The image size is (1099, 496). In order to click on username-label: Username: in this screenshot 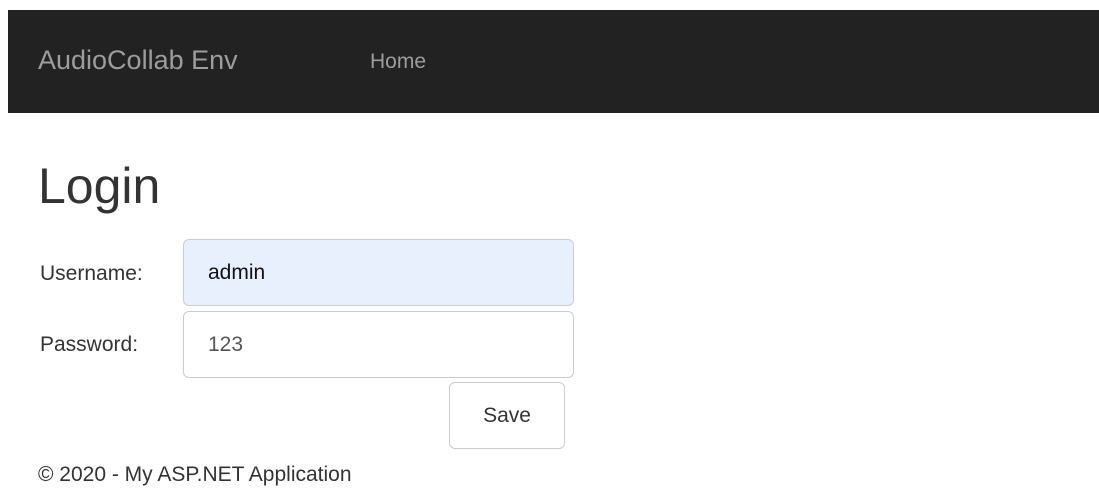, I will do `click(91, 273)`.